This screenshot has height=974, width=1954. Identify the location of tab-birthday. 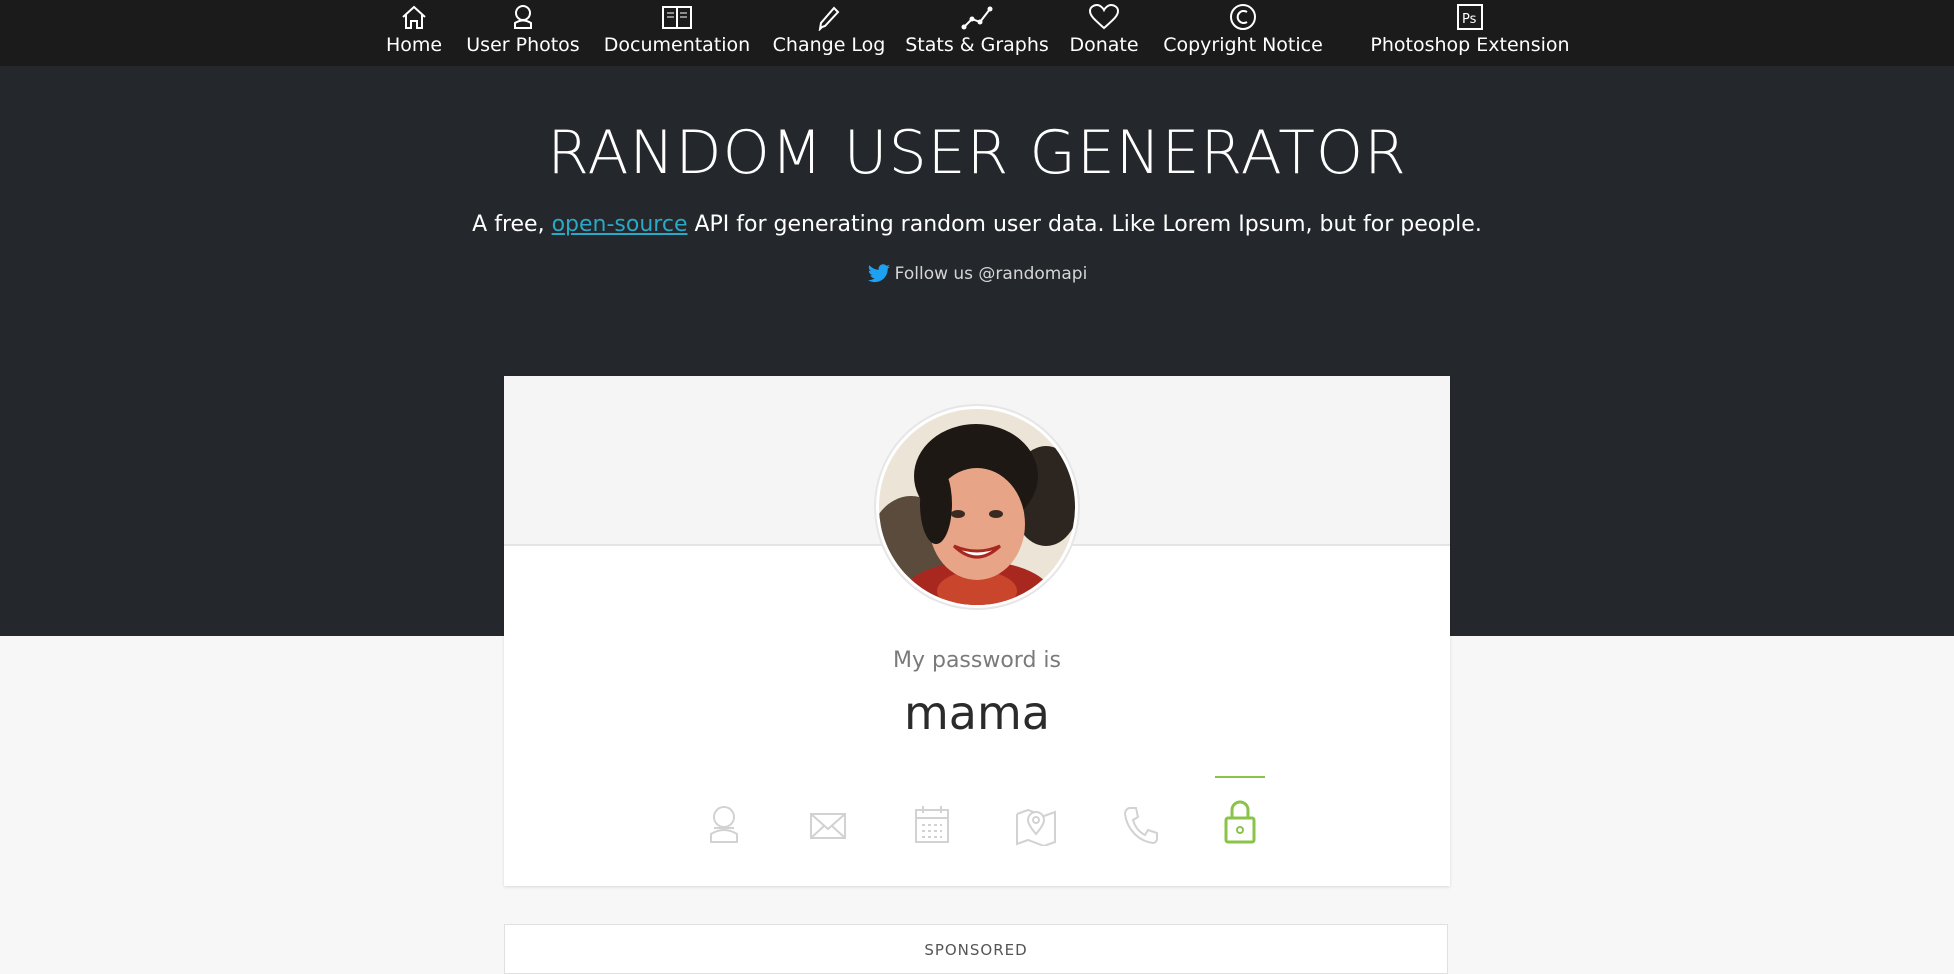
(932, 811).